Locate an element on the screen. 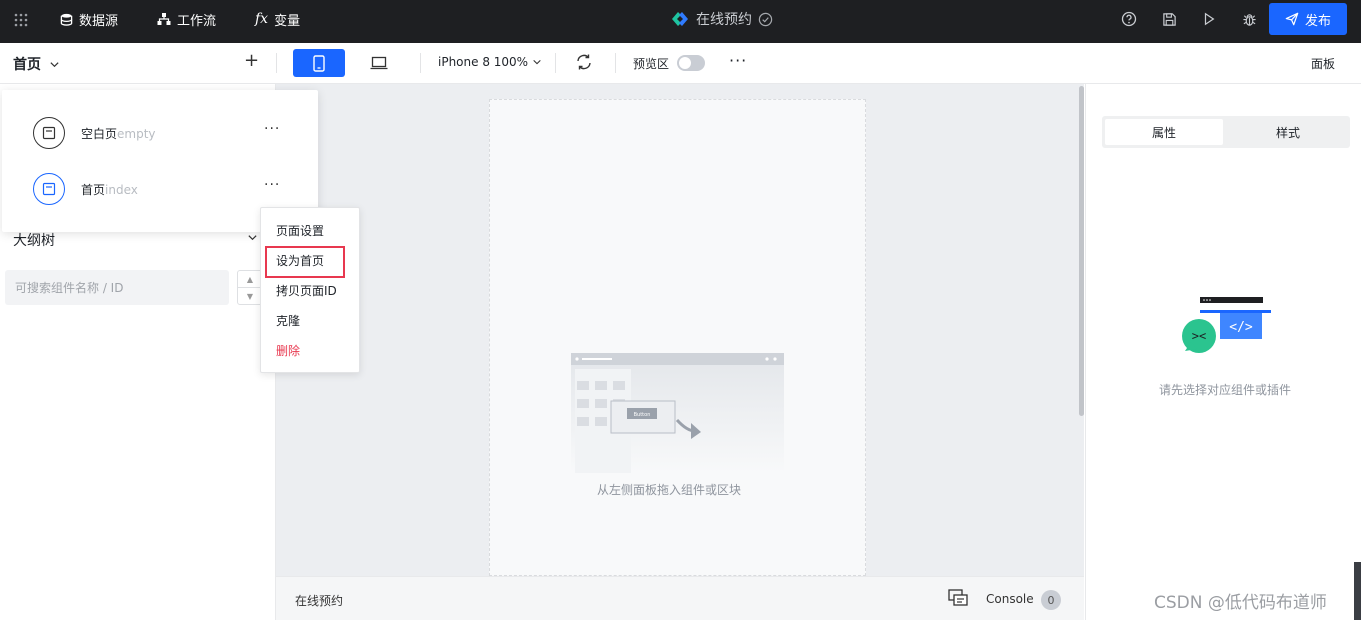 This screenshot has height=620, width=1361. component-search-input is located at coordinates (117, 287).